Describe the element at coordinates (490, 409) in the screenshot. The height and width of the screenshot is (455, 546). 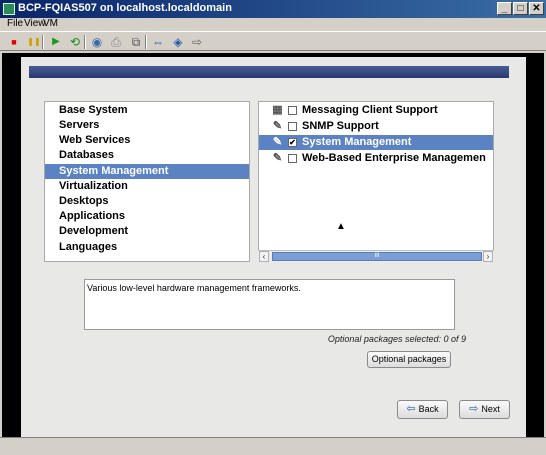
I see `next-button-label: Next` at that location.